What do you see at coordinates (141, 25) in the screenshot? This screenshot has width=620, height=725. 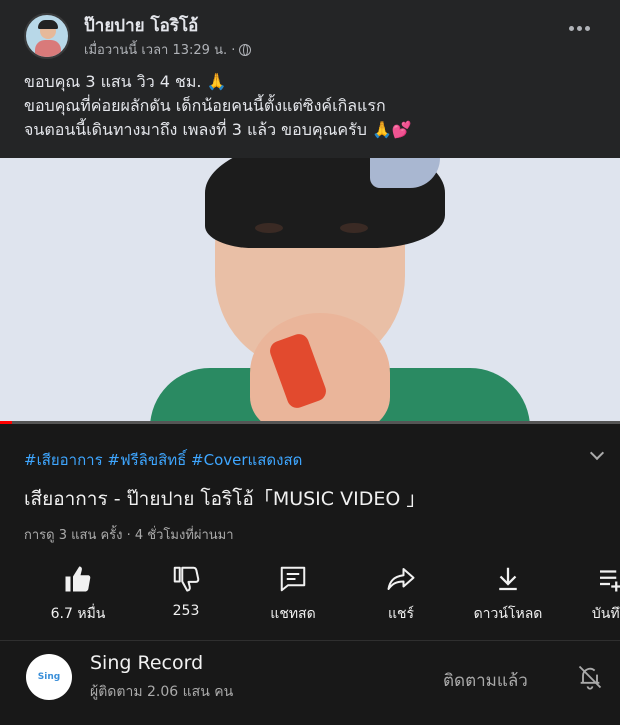 I see `author-name: ป๊ายปาย โอริโอ้` at bounding box center [141, 25].